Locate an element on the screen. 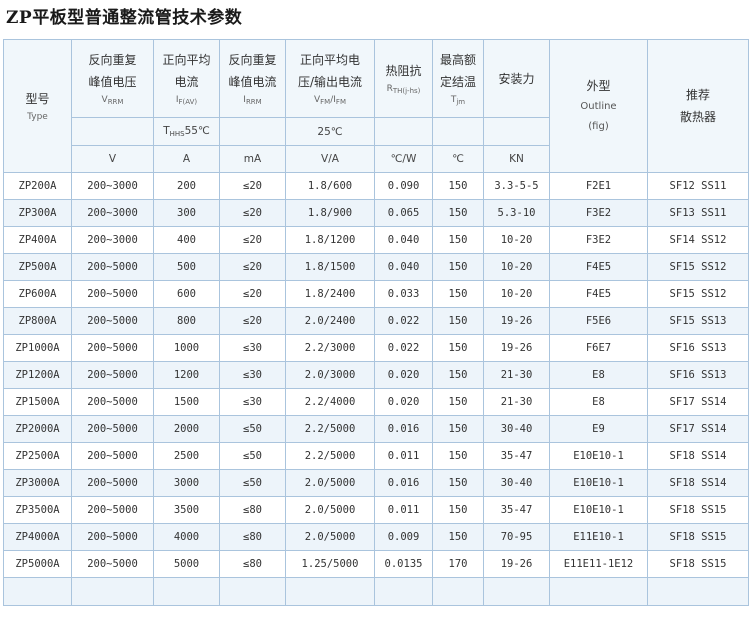  cond-irrm is located at coordinates (252, 131).